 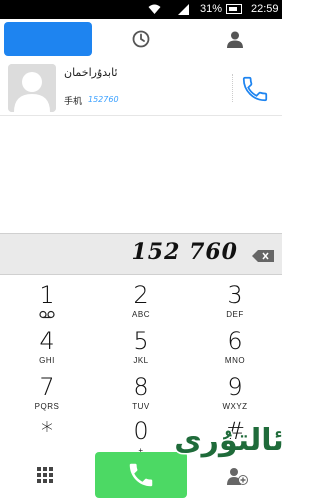 I want to click on phone-icon, so click(x=141, y=475).